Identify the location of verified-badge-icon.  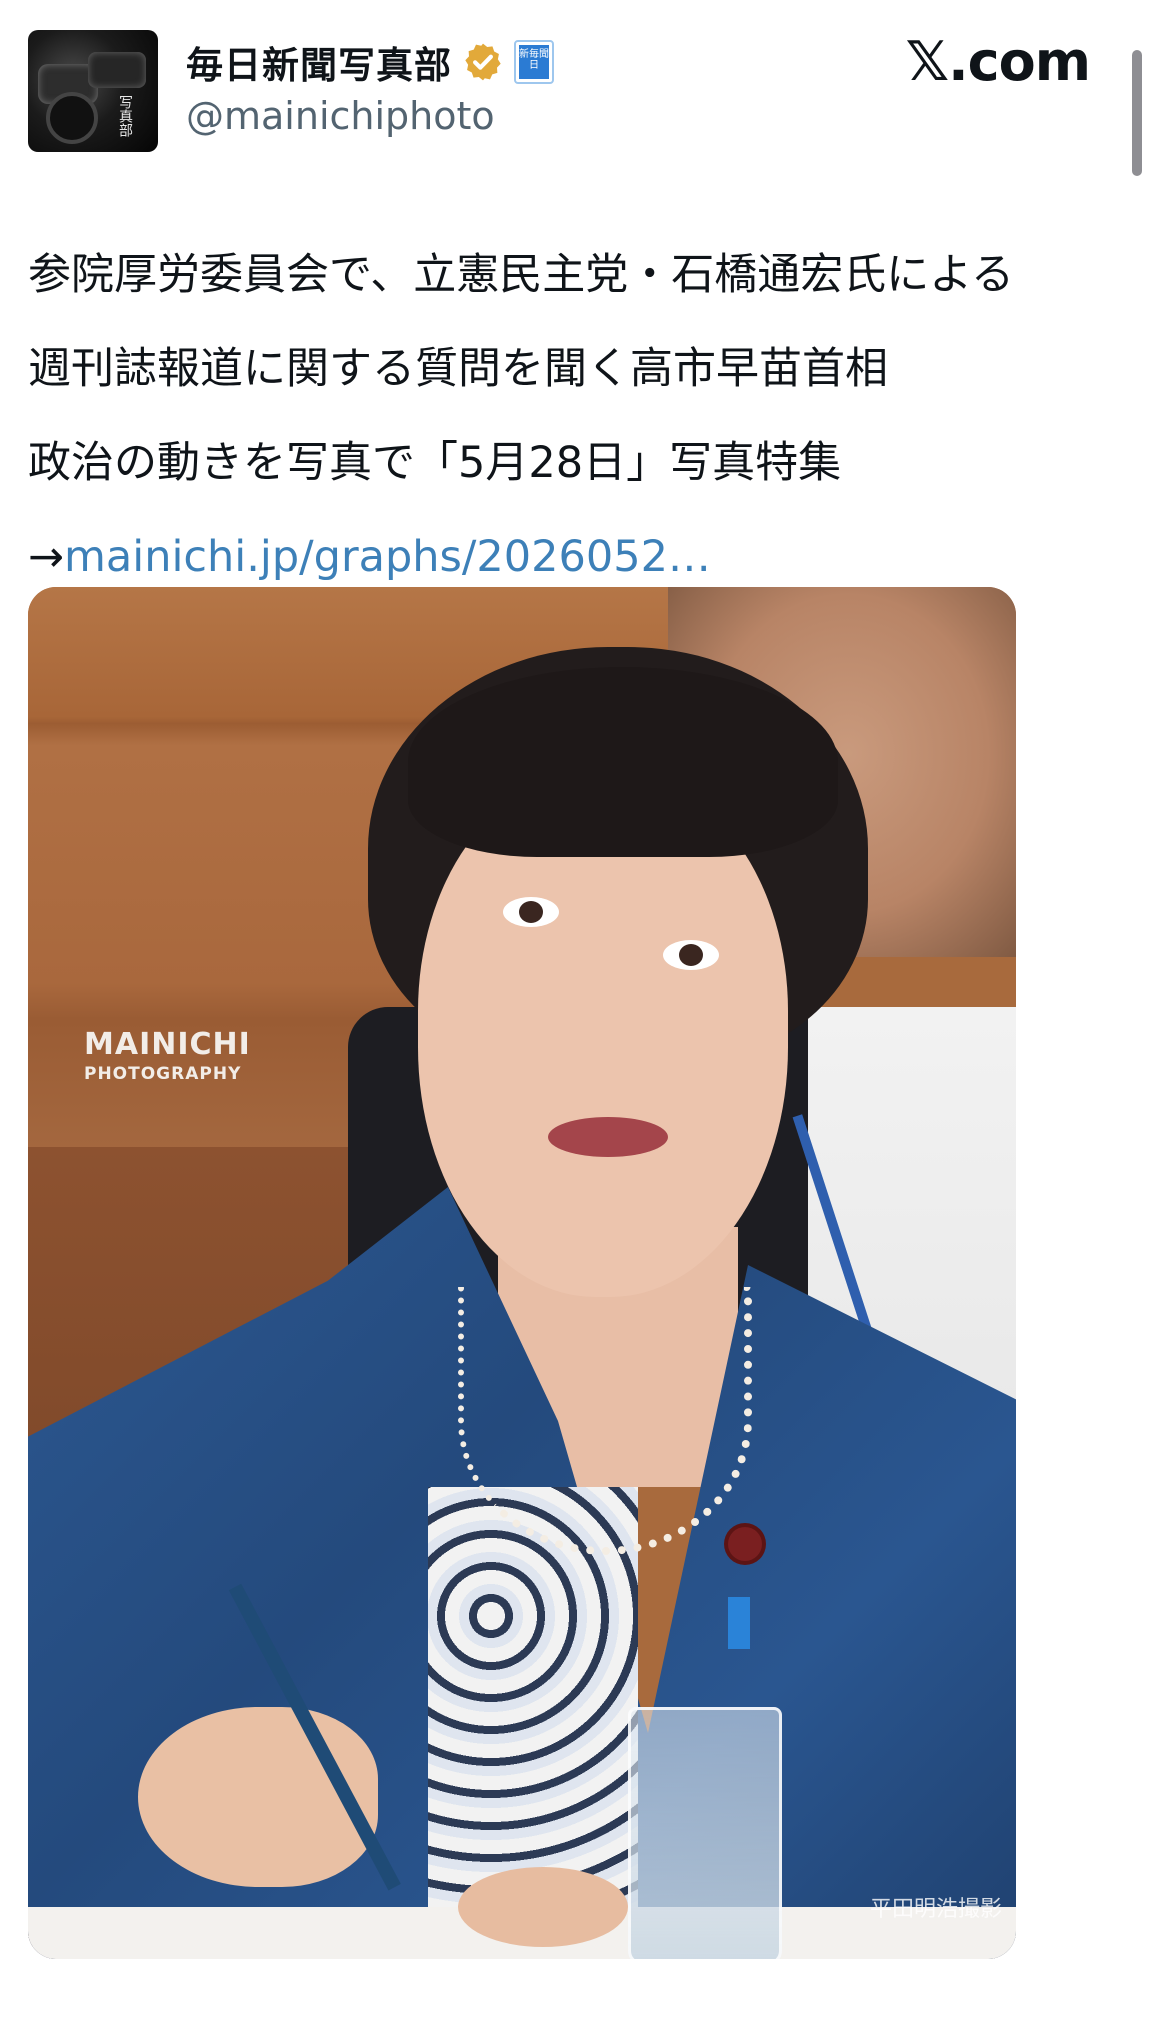
(483, 62).